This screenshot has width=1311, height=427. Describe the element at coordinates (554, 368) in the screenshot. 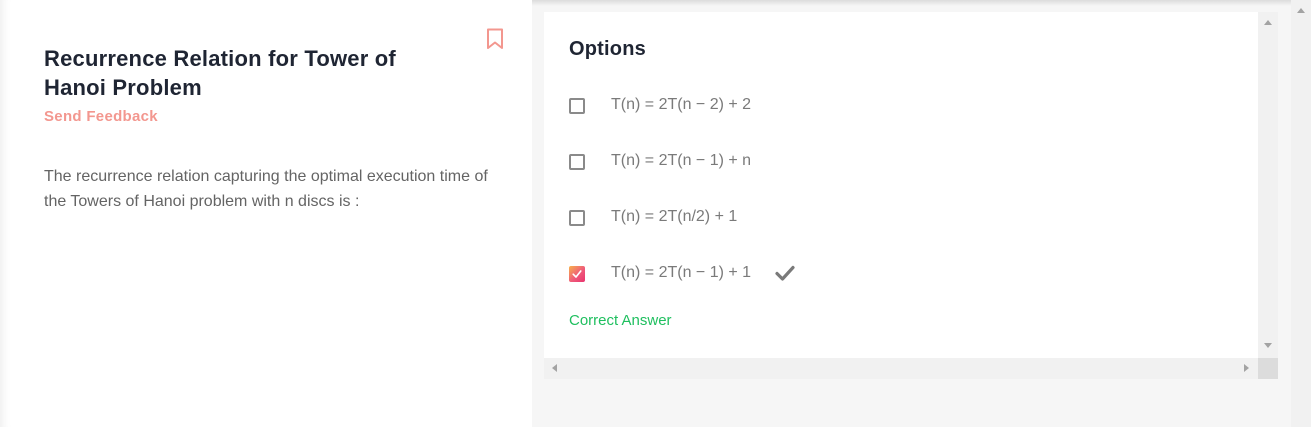

I see `scroll-left-arrow-icon` at that location.